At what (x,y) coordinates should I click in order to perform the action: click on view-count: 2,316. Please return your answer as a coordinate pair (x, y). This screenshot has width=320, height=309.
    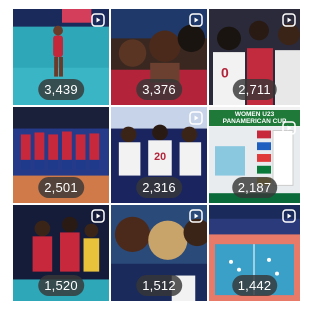
    Looking at the image, I should click on (159, 187).